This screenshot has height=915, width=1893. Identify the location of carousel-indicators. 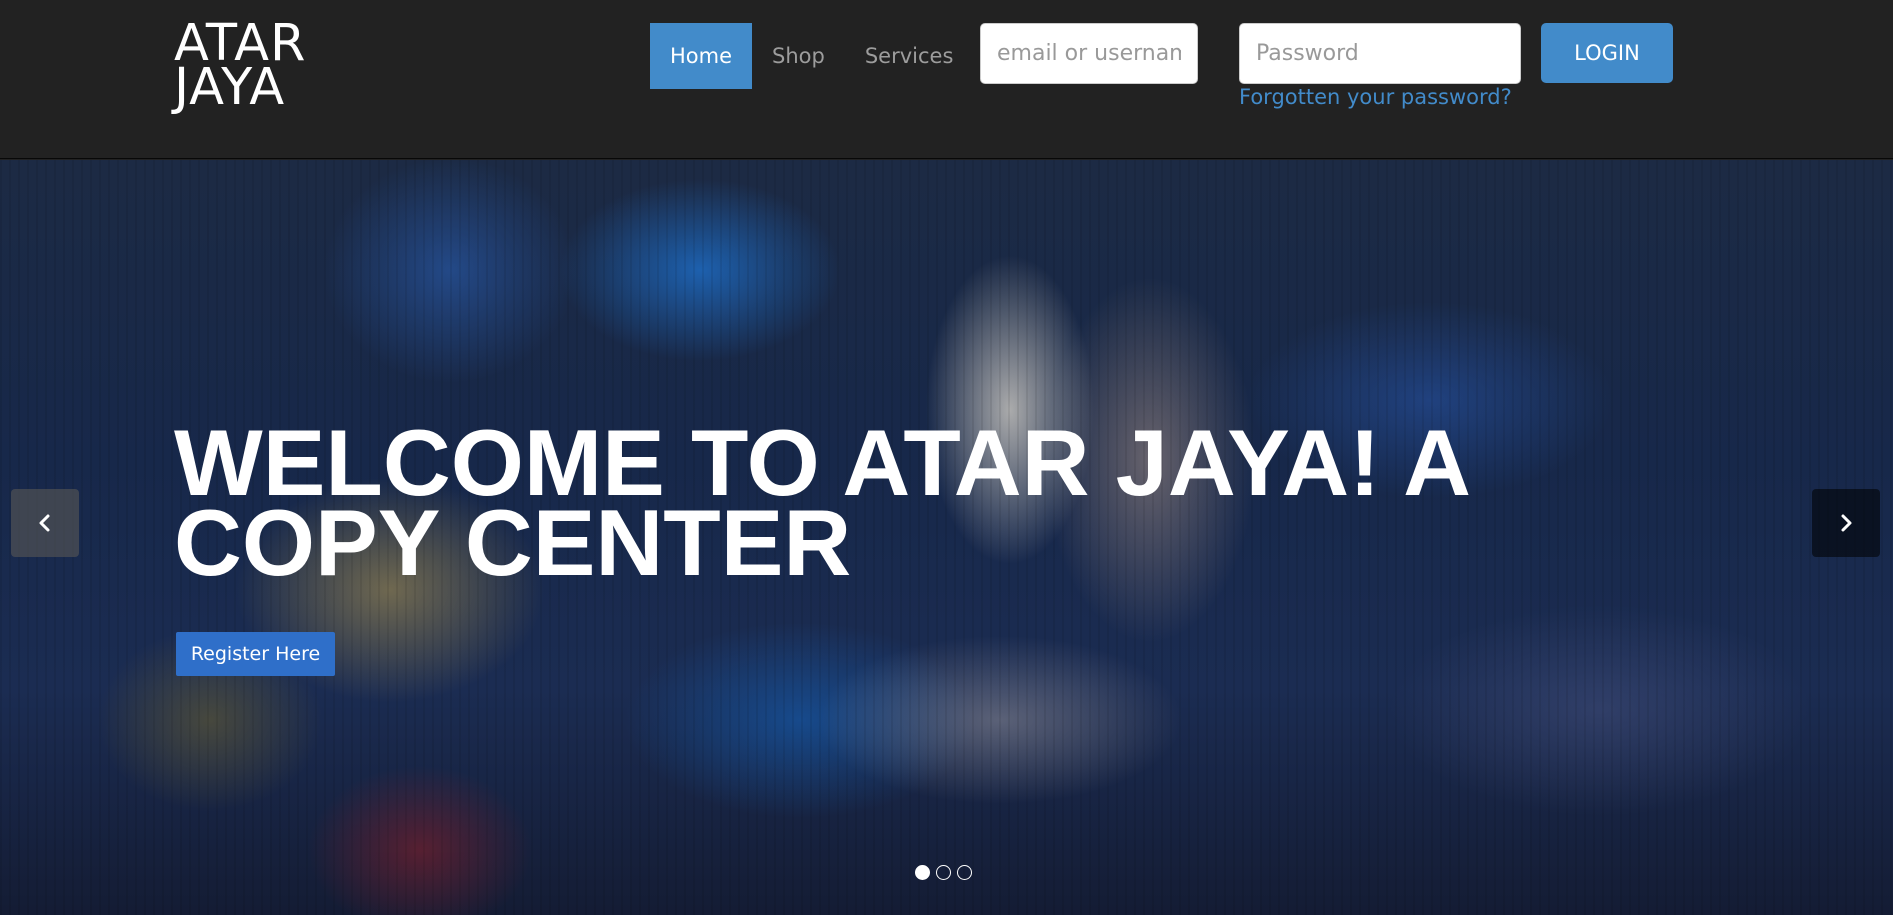
(943, 872).